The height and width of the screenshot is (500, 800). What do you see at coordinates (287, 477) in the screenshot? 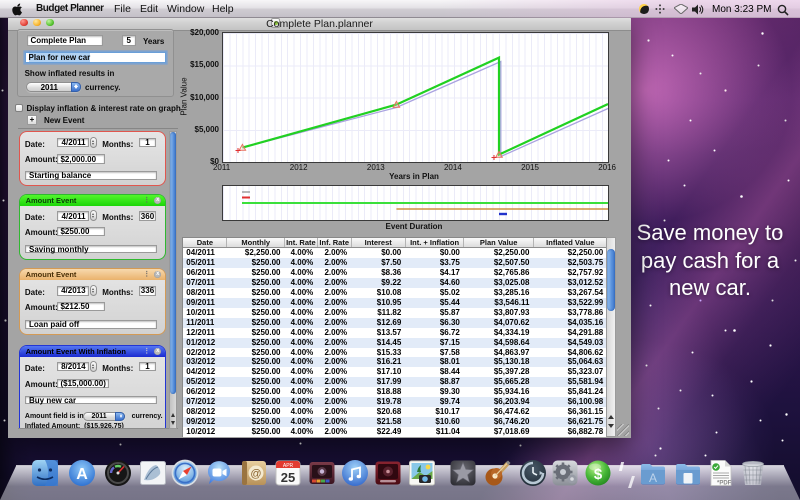
I see `svg-text: 25` at bounding box center [287, 477].